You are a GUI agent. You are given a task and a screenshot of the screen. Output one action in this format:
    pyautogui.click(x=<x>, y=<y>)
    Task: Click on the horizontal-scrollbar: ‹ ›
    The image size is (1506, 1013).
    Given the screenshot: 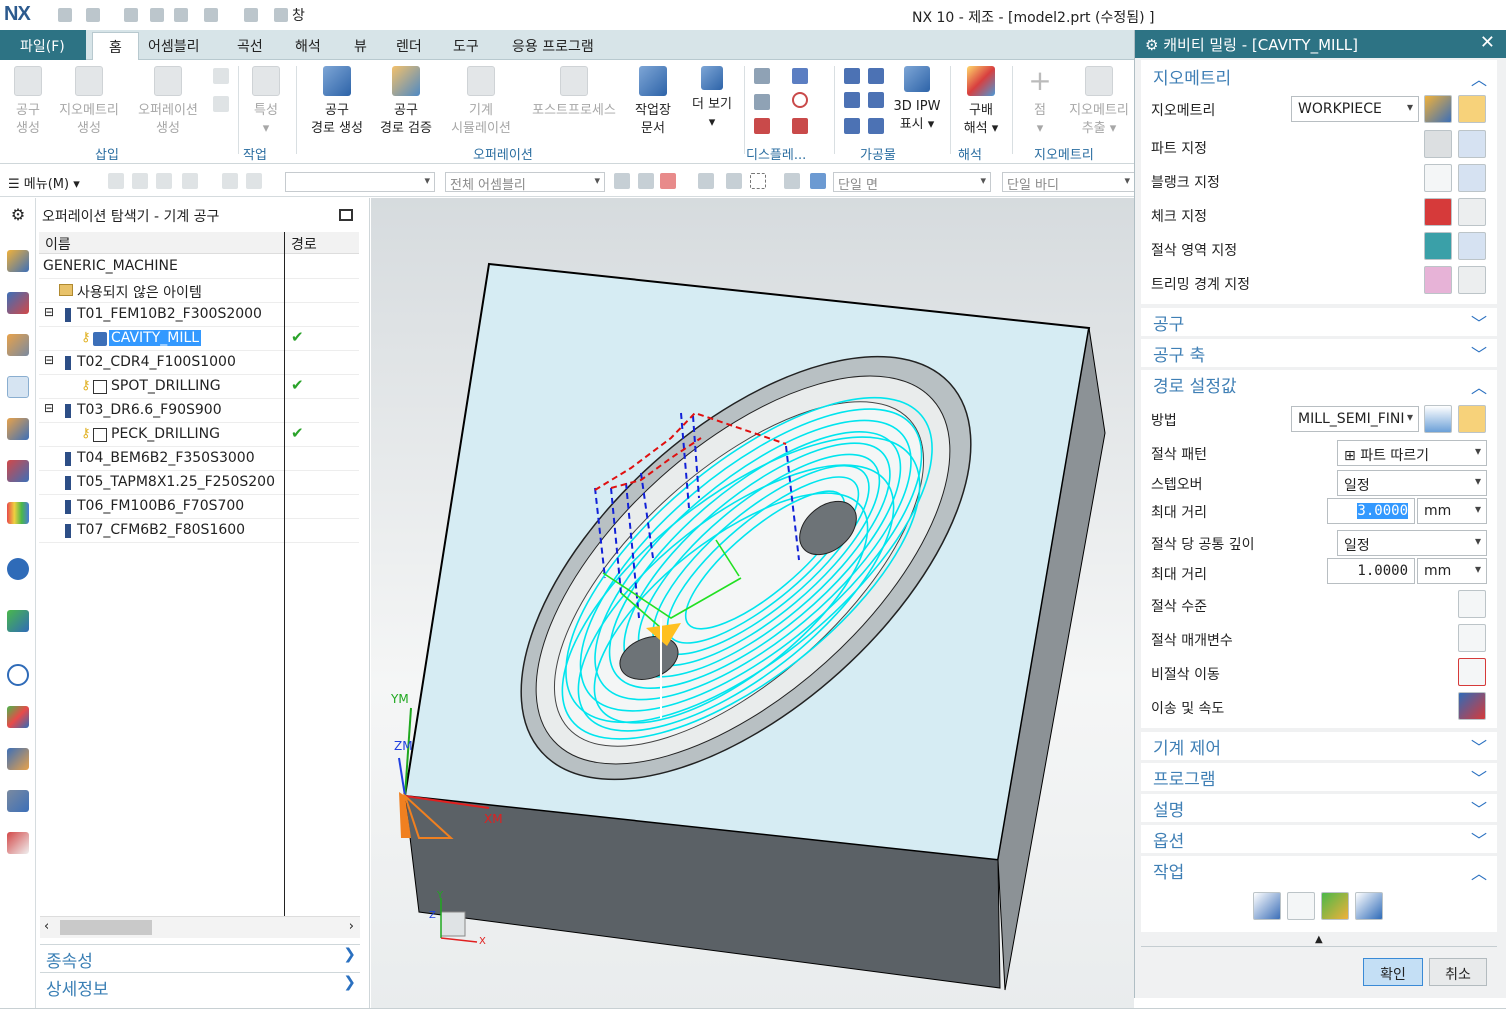 What is the action you would take?
    pyautogui.click(x=200, y=927)
    